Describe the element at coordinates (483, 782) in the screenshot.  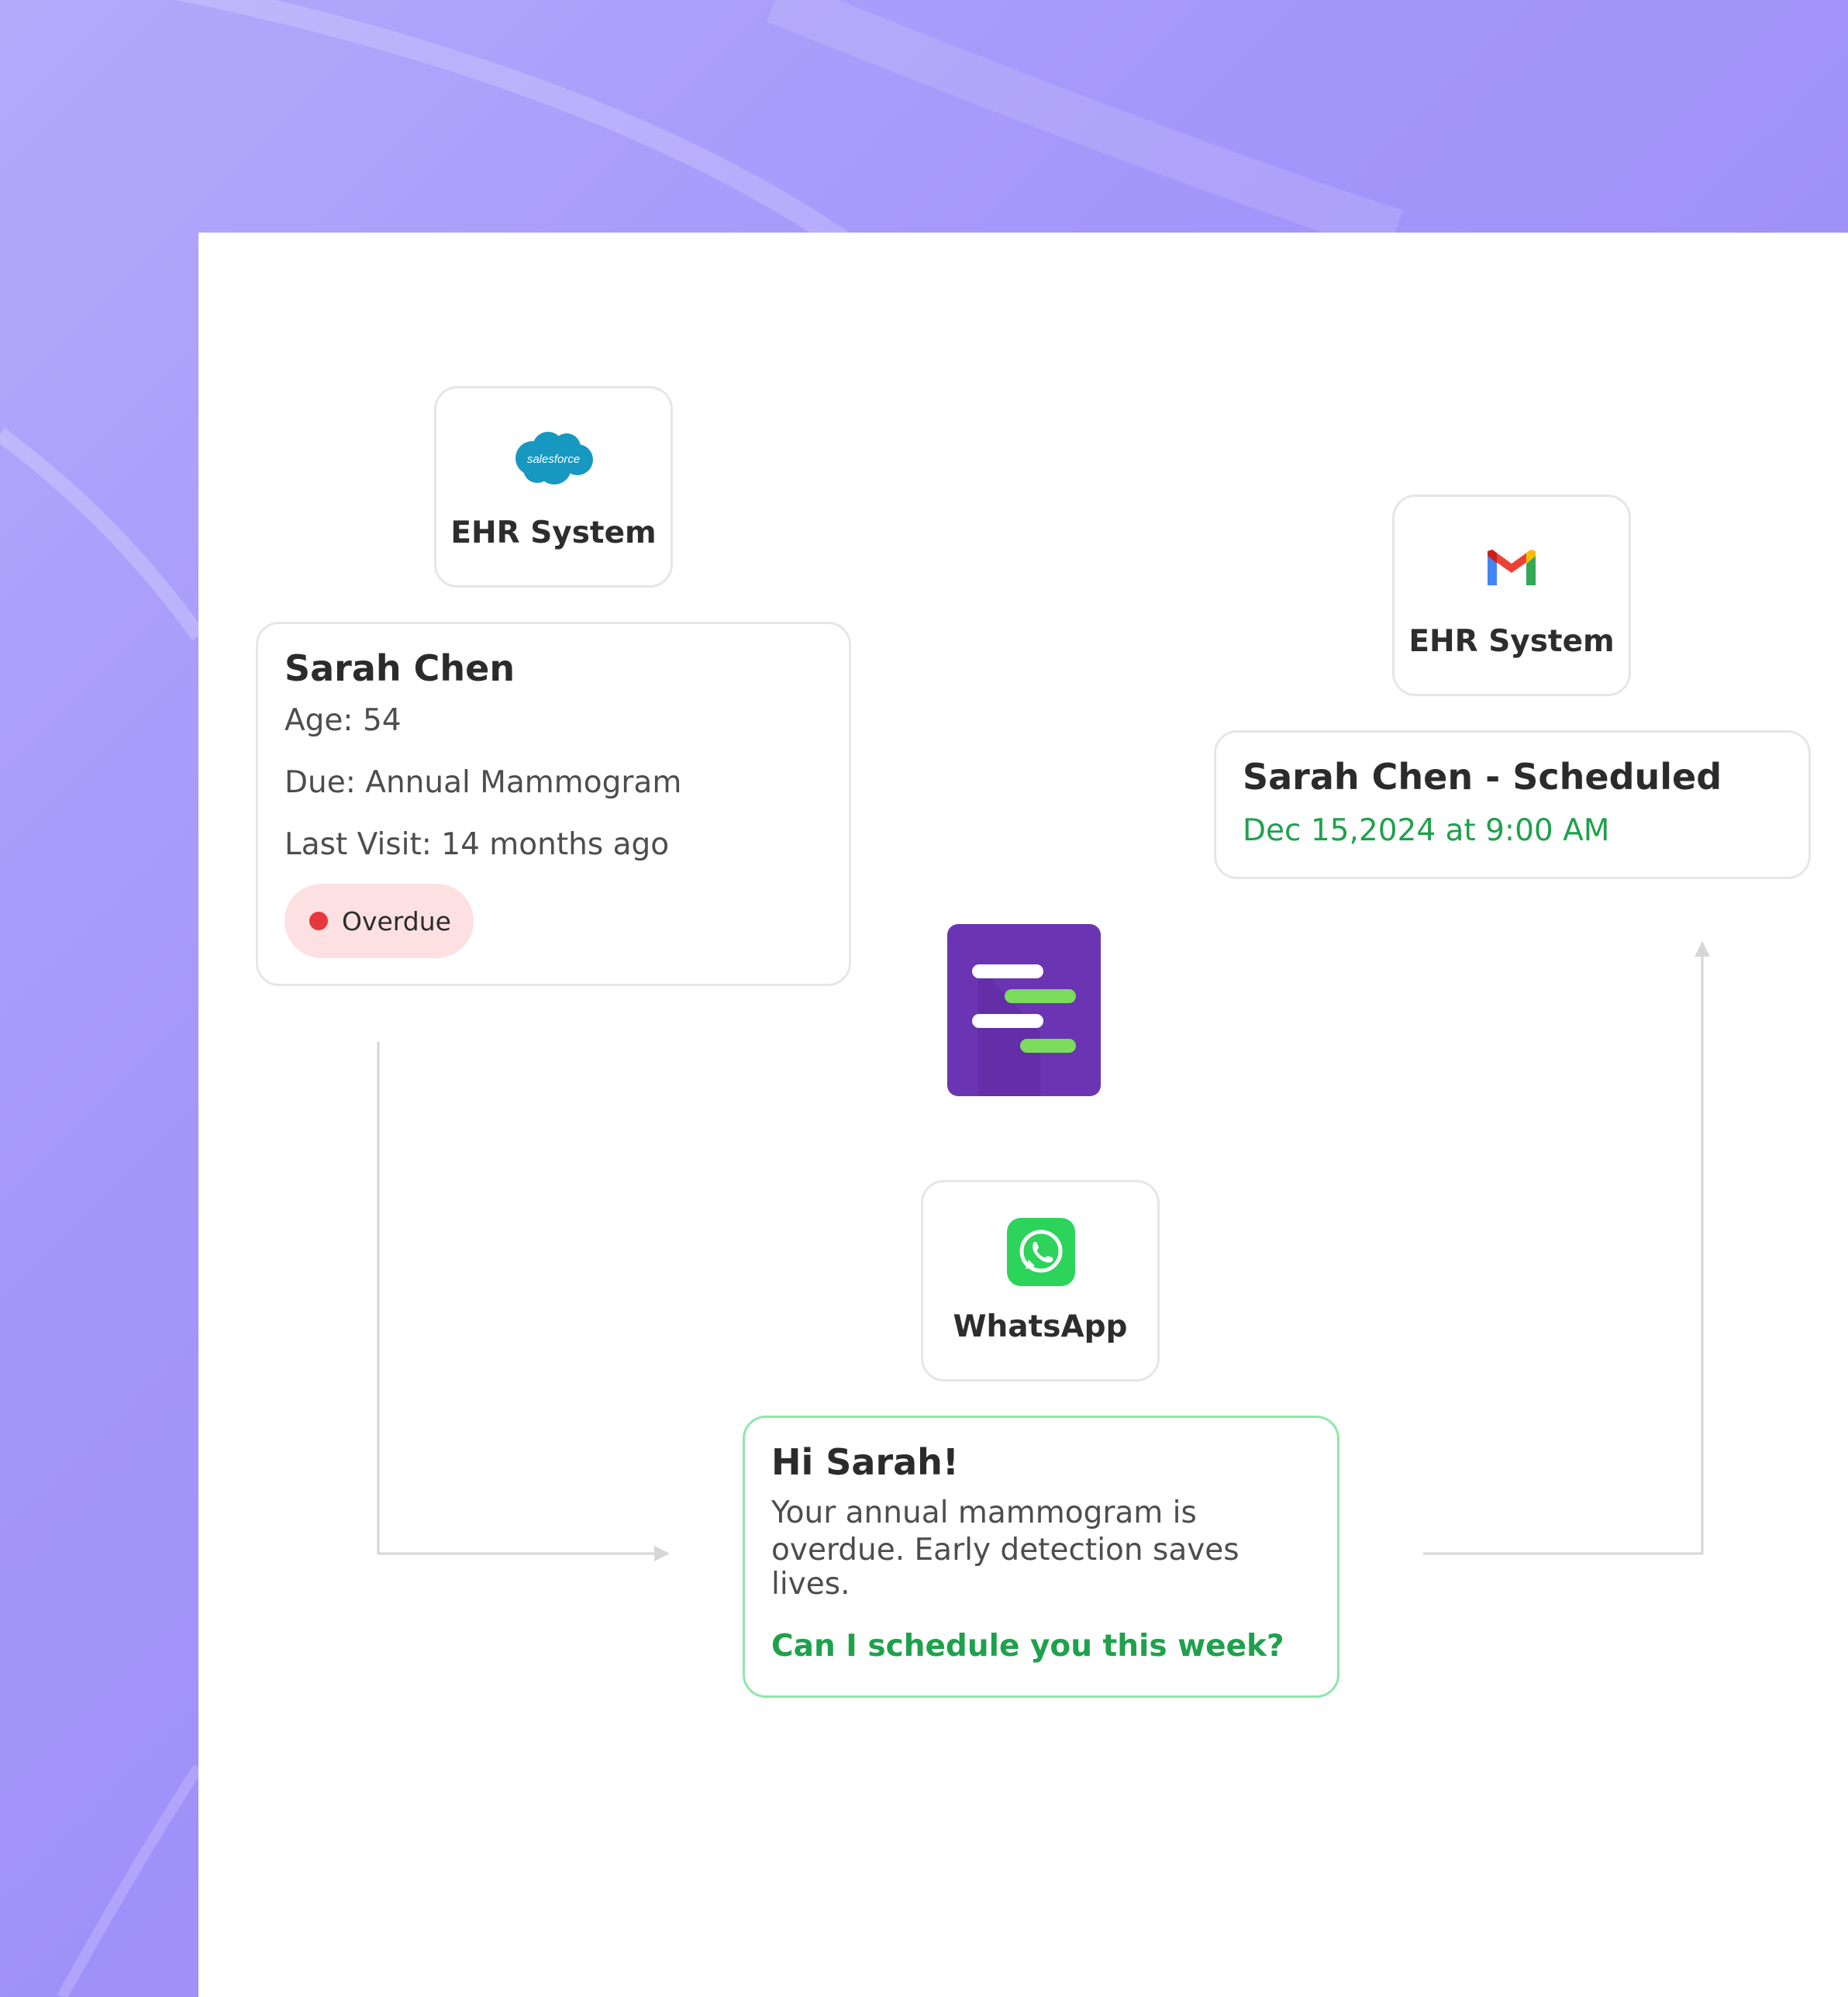
I see `patient-due: Due: Annual Mammogram` at that location.